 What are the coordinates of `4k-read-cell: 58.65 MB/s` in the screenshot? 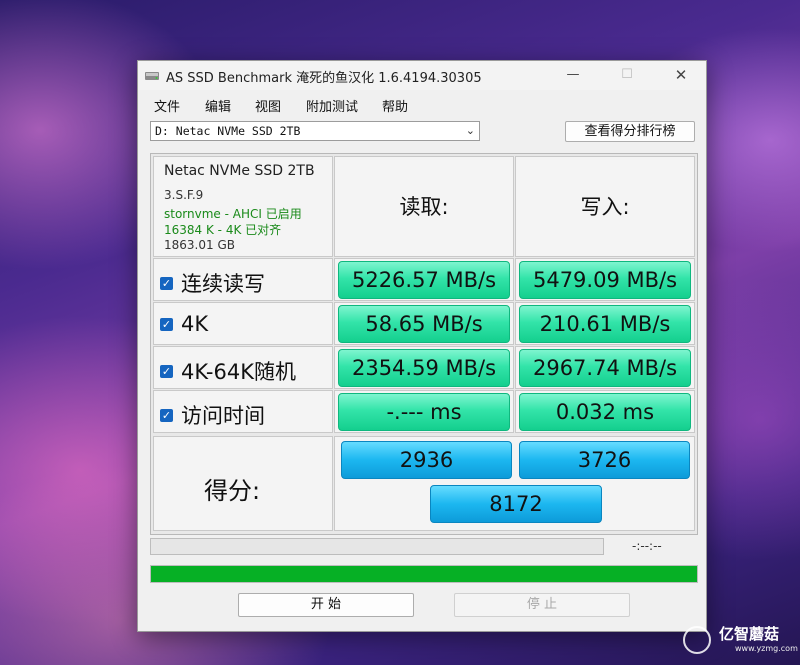 It's located at (424, 323).